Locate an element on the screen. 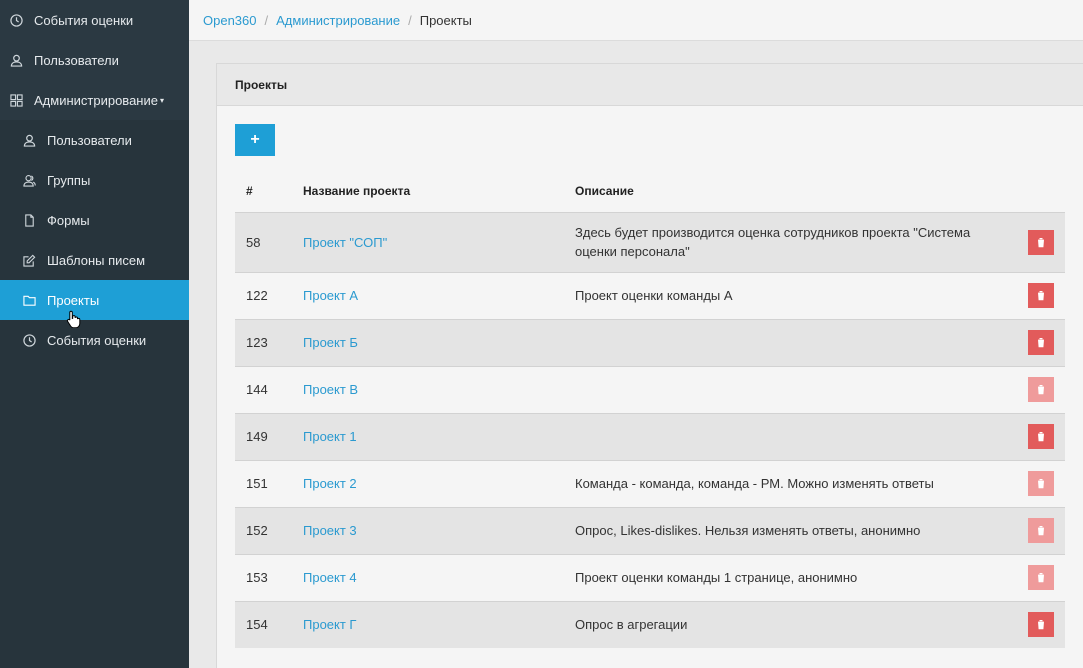  sidebar-item-label: Проекты is located at coordinates (73, 300).